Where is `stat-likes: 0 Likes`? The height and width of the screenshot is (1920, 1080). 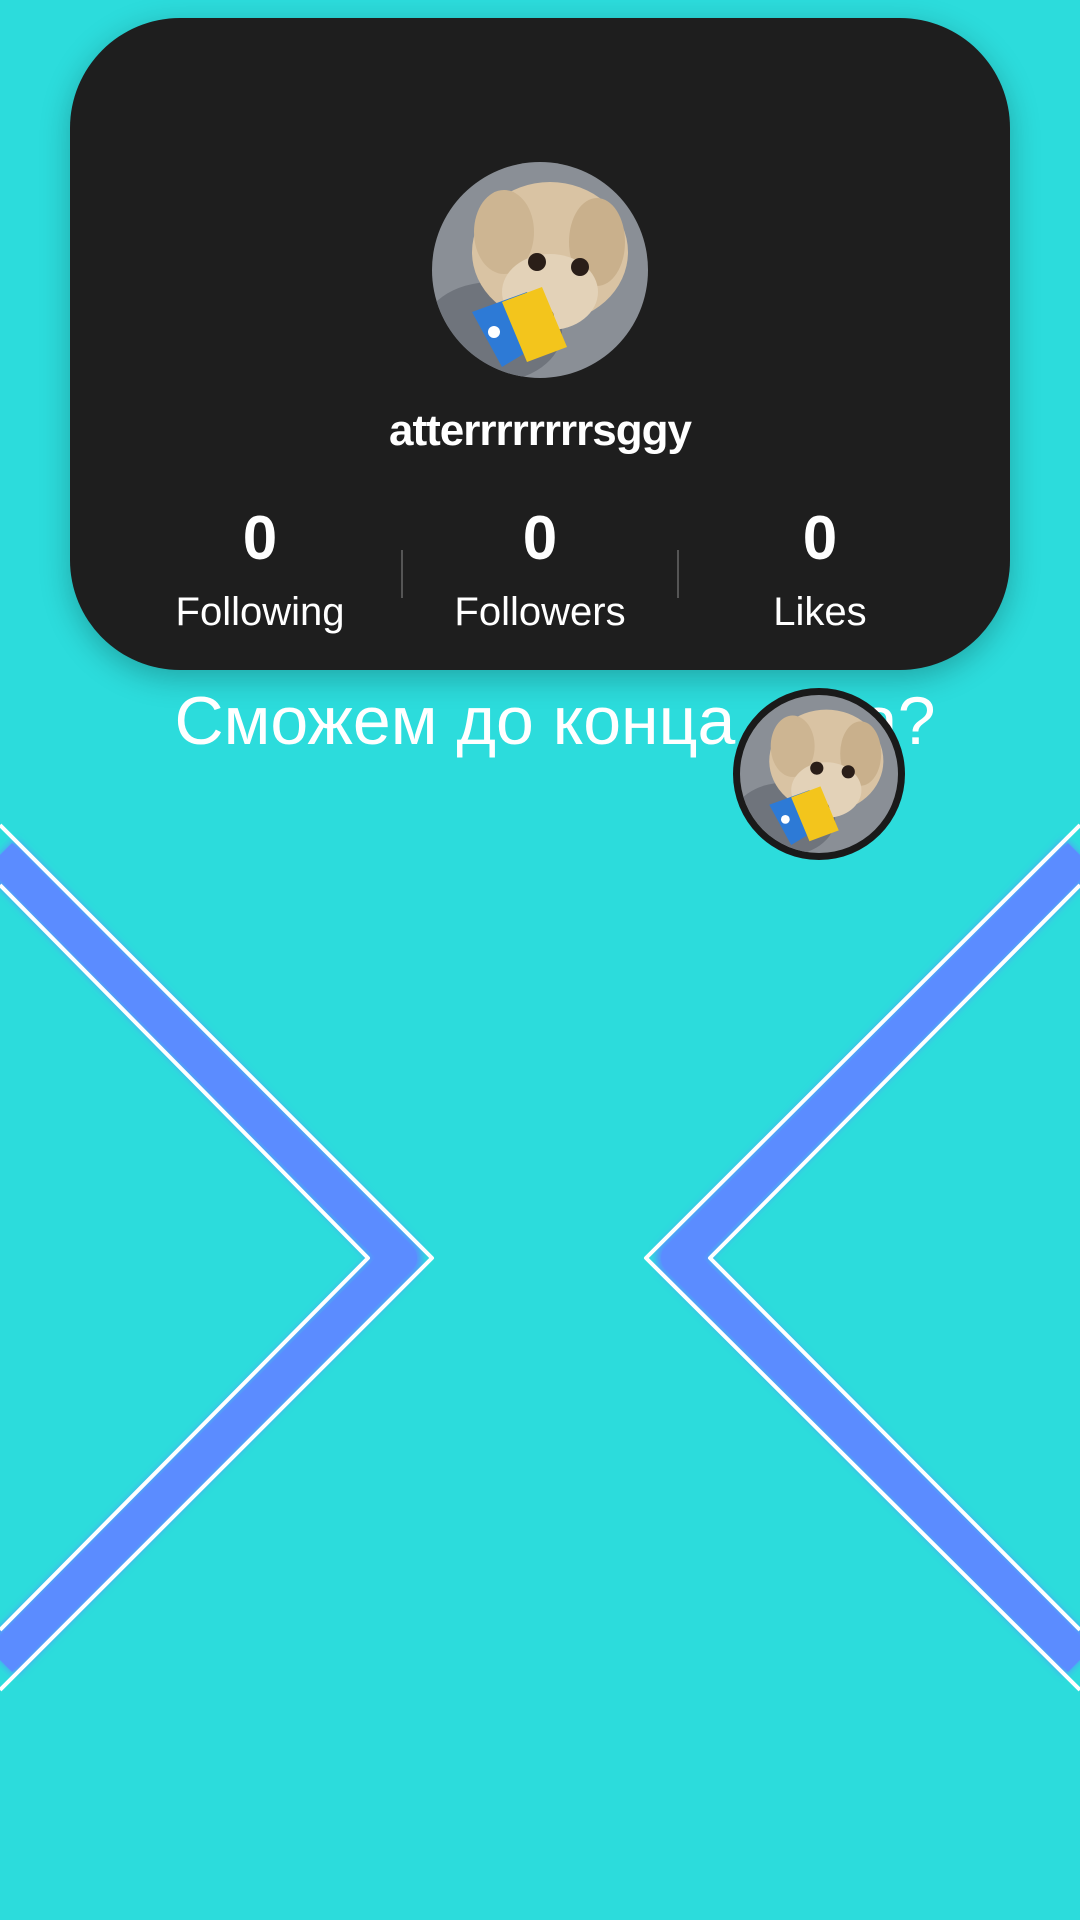 stat-likes: 0 Likes is located at coordinates (820, 557).